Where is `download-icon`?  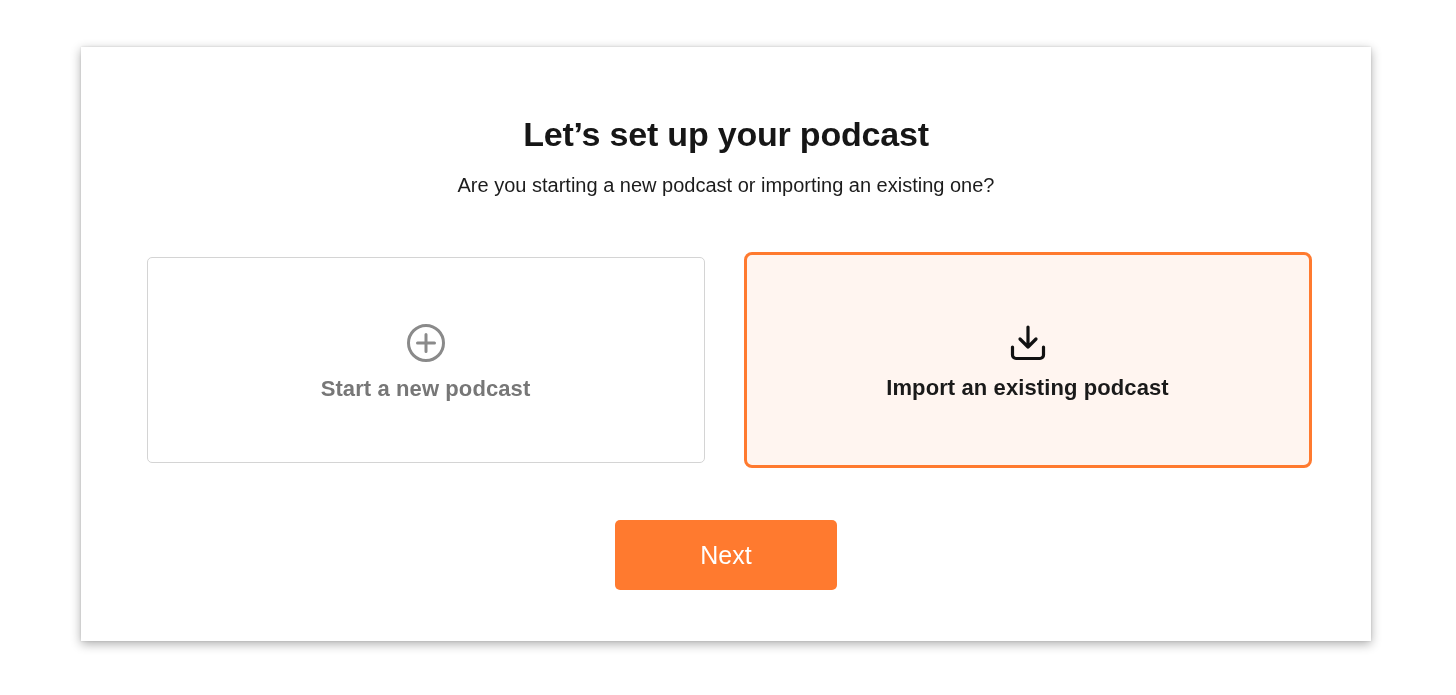 download-icon is located at coordinates (1027, 343).